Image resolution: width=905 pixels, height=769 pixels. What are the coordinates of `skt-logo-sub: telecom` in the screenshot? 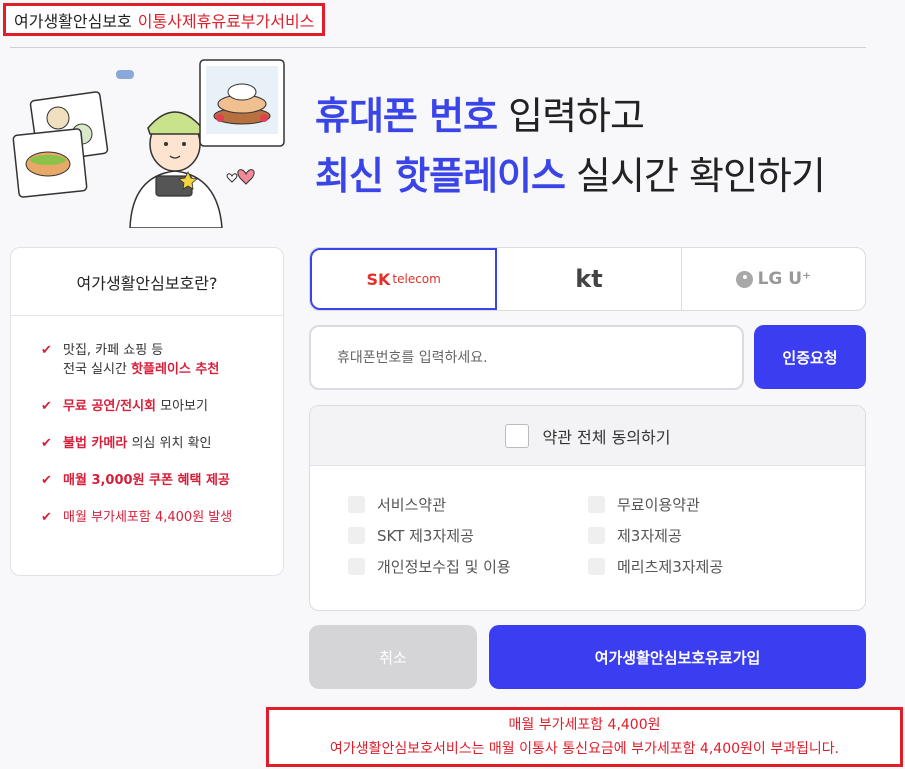 It's located at (416, 279).